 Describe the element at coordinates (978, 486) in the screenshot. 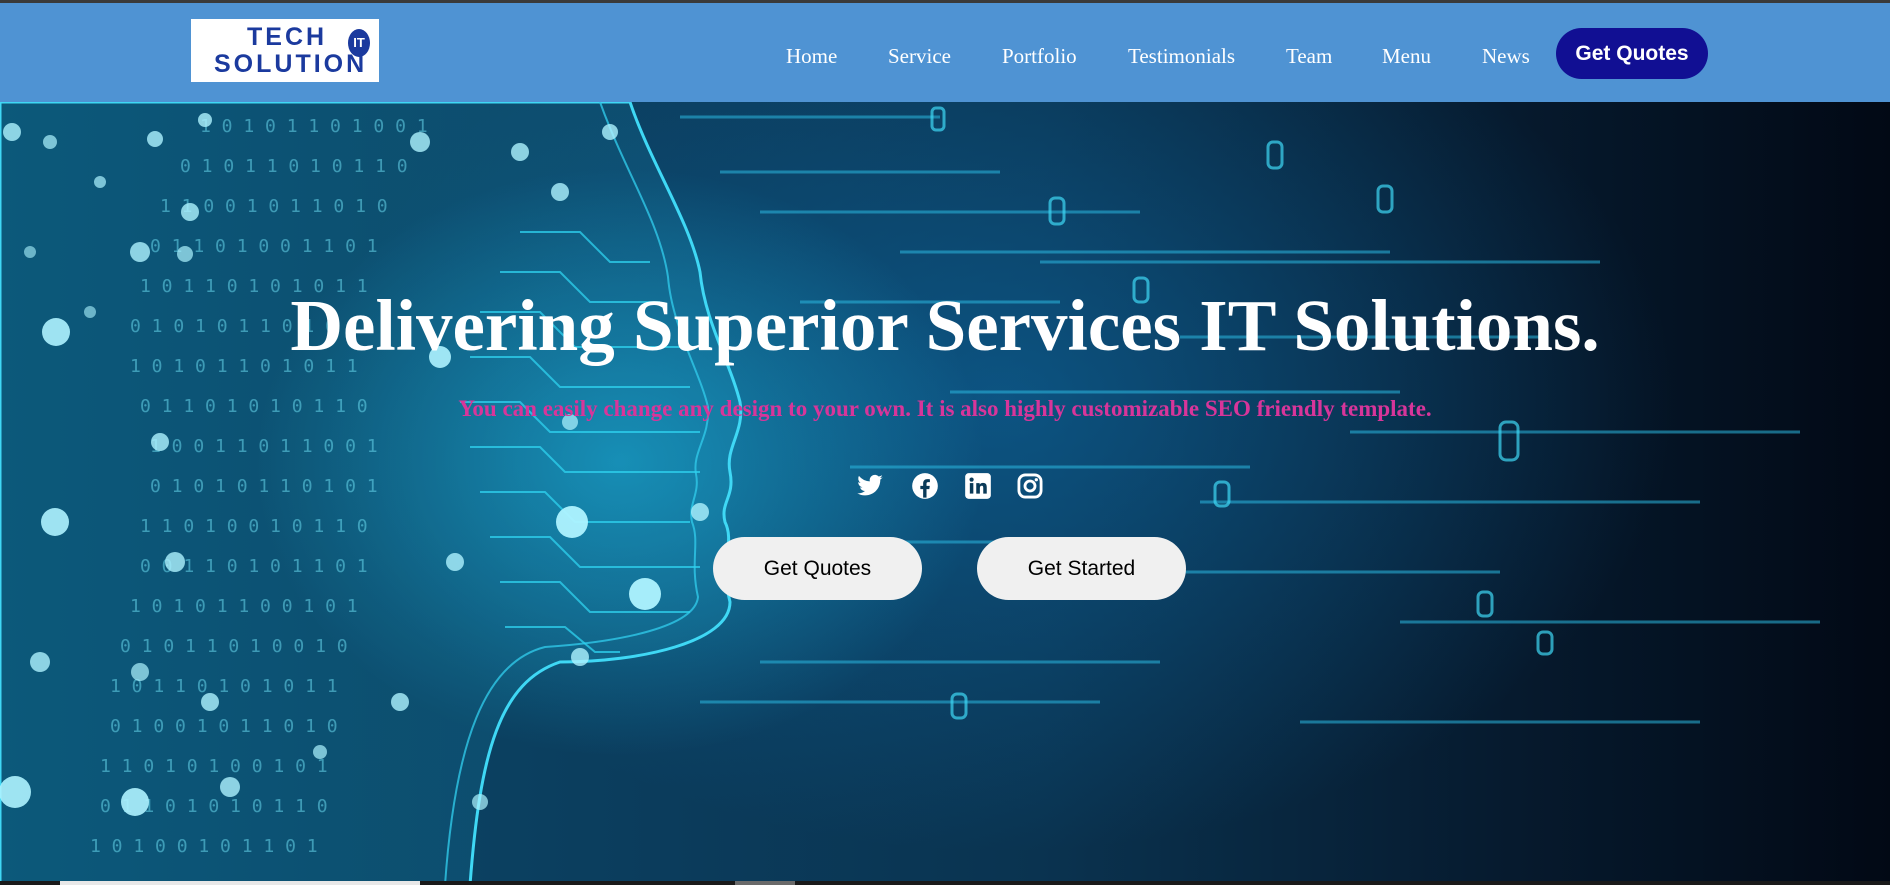

I see `linkedin-icon` at that location.